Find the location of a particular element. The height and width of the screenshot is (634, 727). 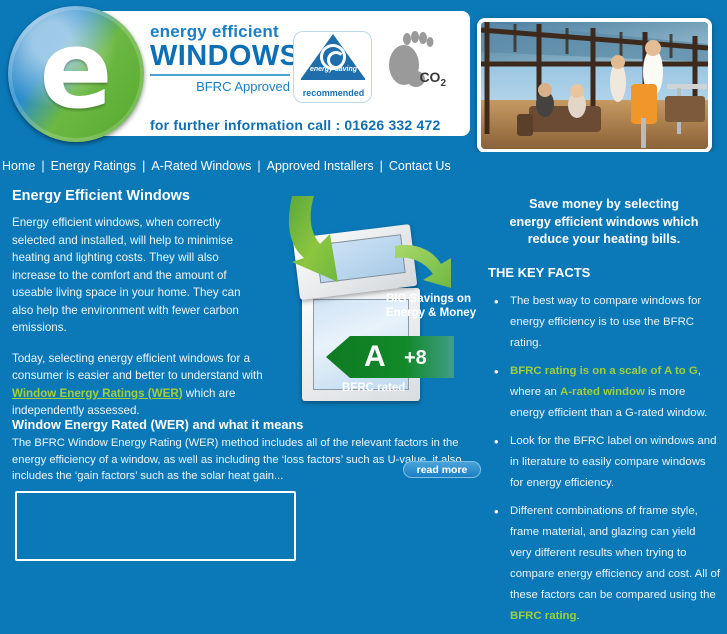

rating-arrow-shape is located at coordinates (390, 357).